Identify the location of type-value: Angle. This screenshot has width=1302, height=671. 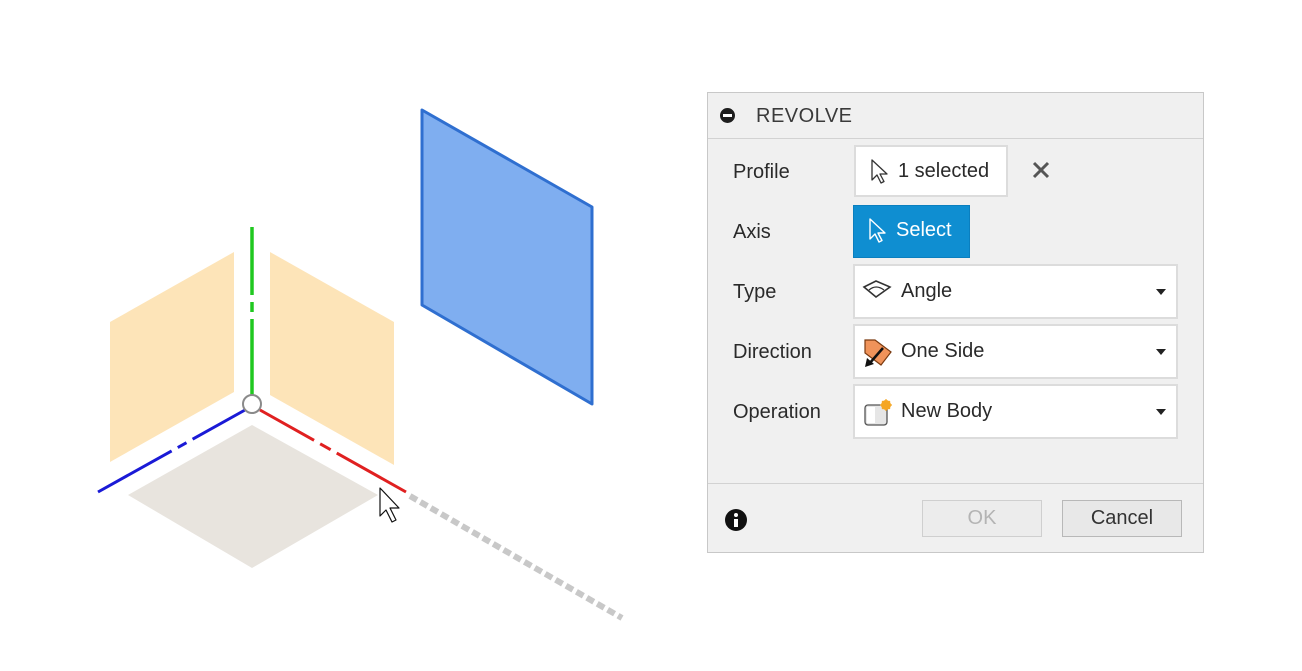
(927, 291).